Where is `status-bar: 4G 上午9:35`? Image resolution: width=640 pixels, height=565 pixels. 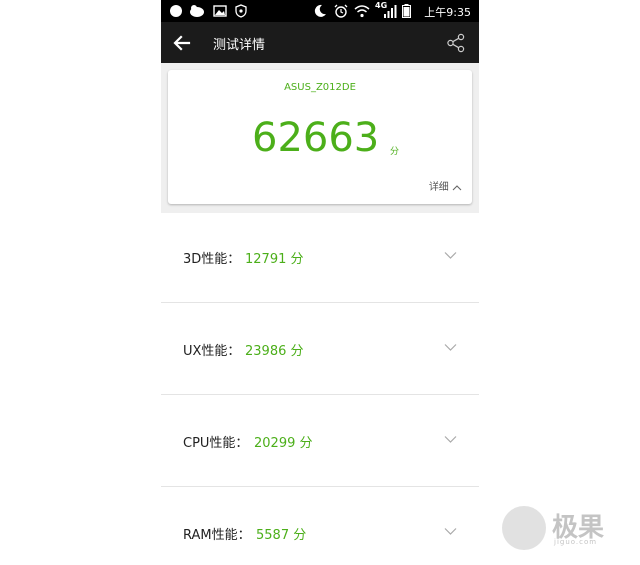
status-bar: 4G 上午9:35 is located at coordinates (320, 11).